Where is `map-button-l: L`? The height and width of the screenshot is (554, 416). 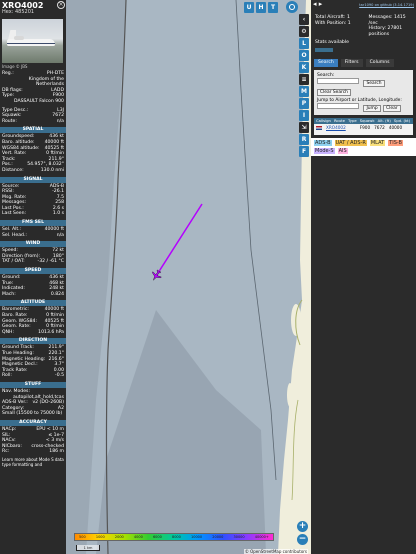
map-button-l: L is located at coordinates (304, 43).